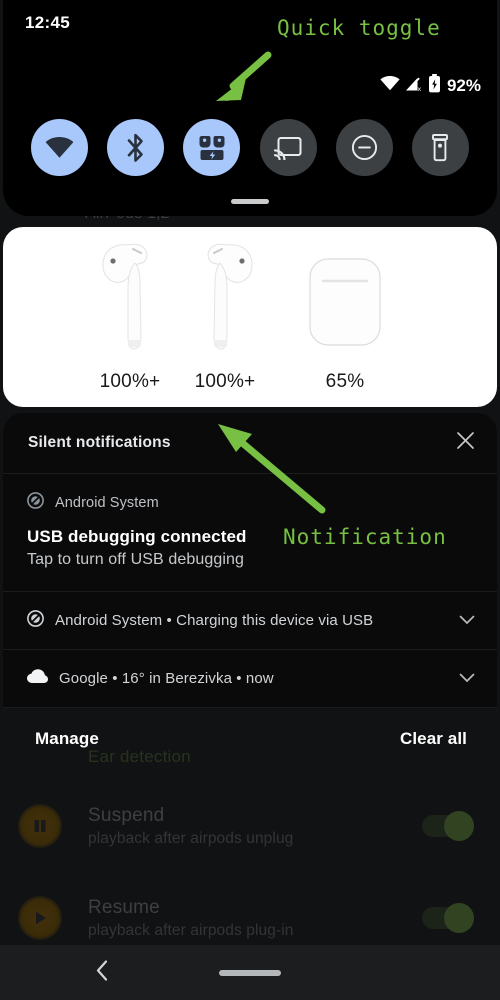  What do you see at coordinates (250, 739) in the screenshot?
I see `notification-actions: Manage Clear all` at bounding box center [250, 739].